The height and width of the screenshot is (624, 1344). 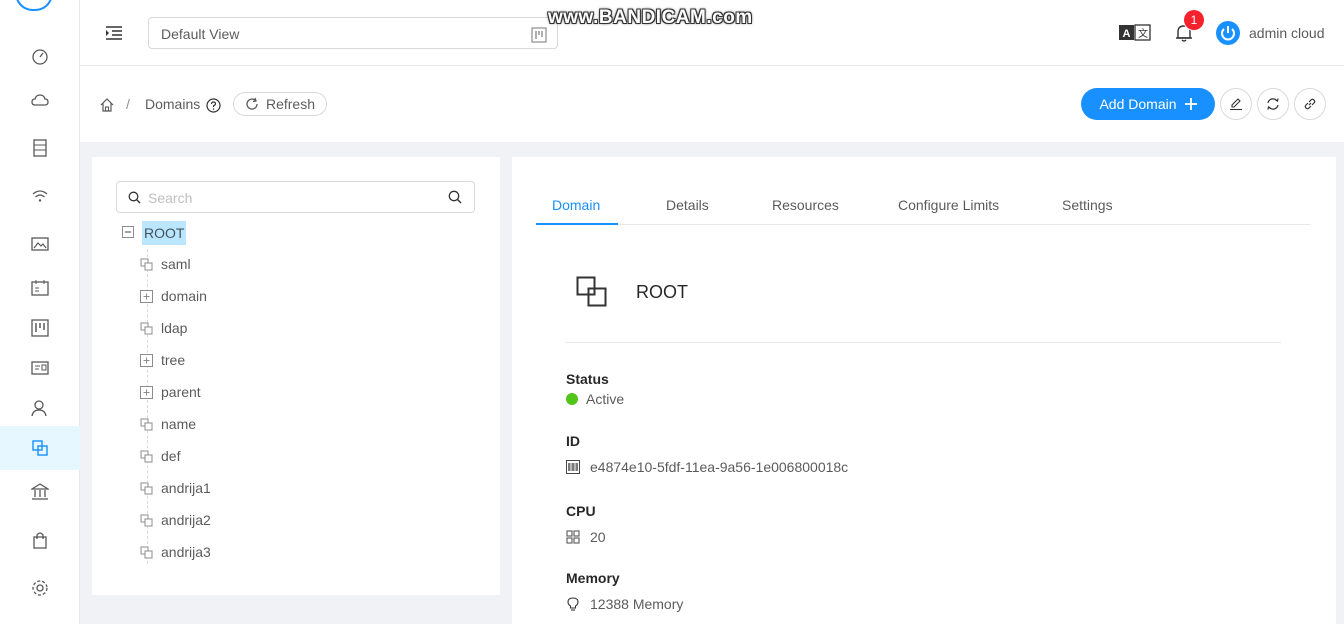 I want to click on sidebar, so click(x=40, y=312).